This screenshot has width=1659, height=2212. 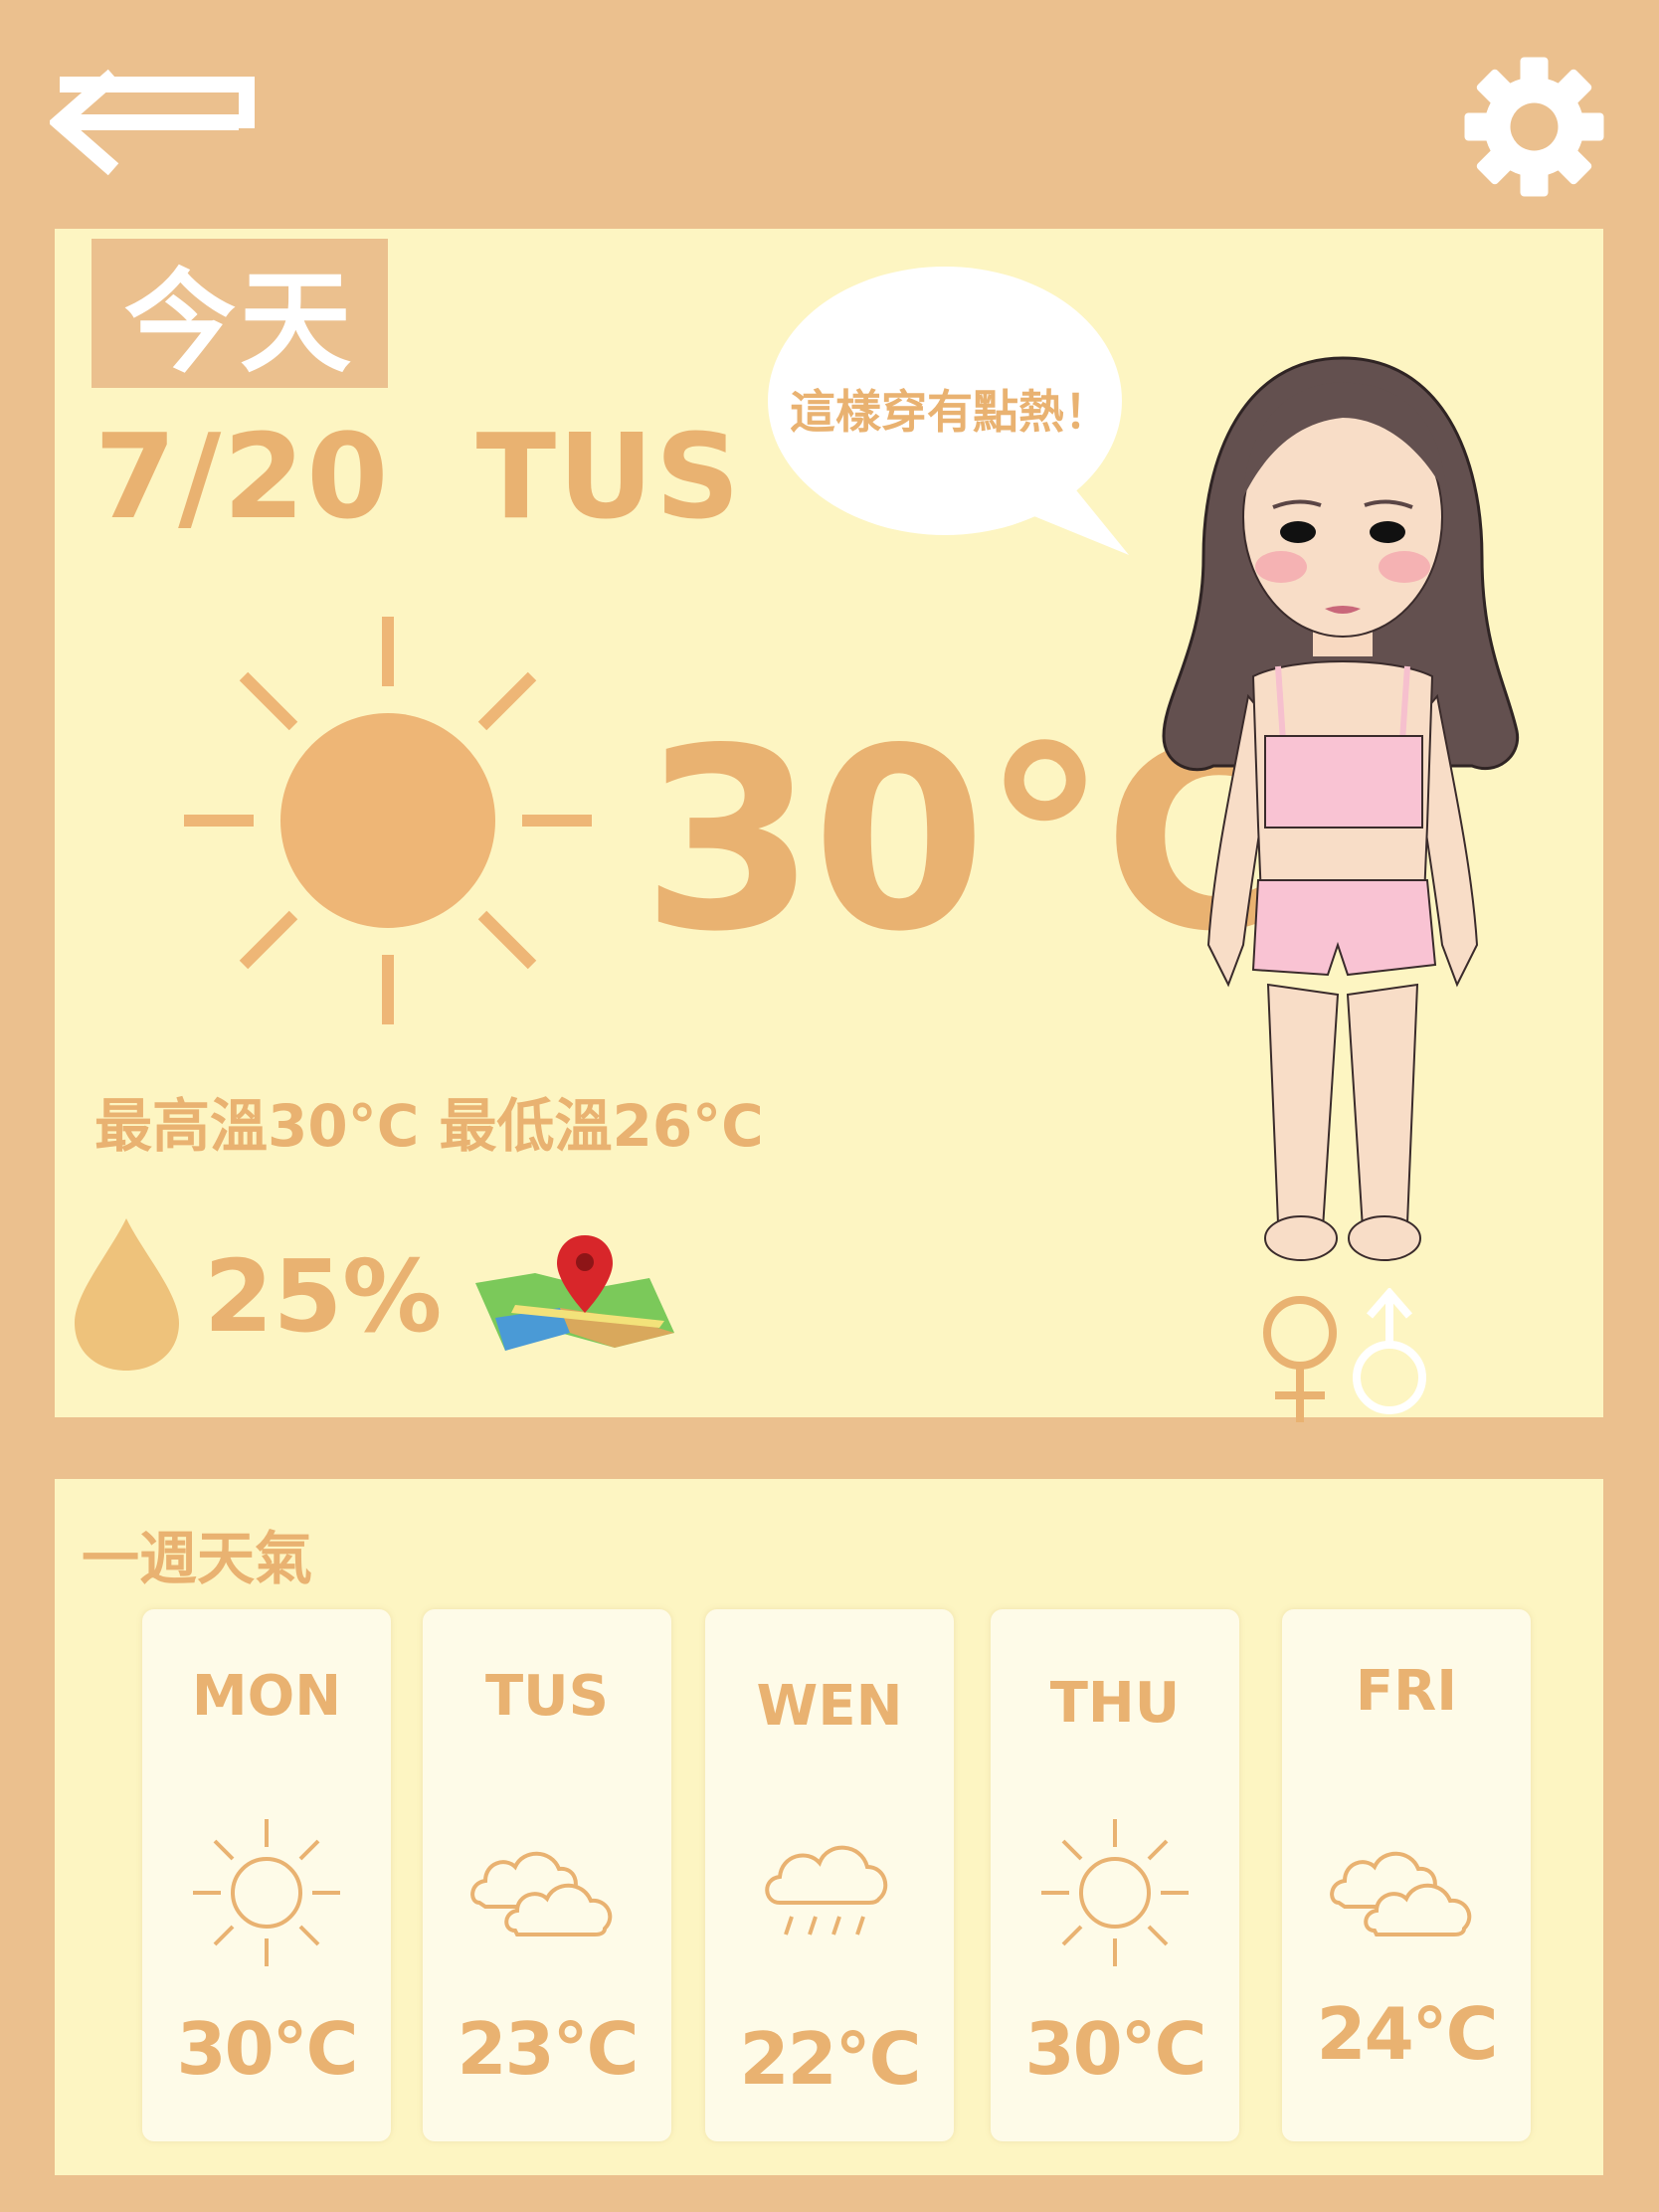 I want to click on day-temperature: 24°C, so click(x=1407, y=2034).